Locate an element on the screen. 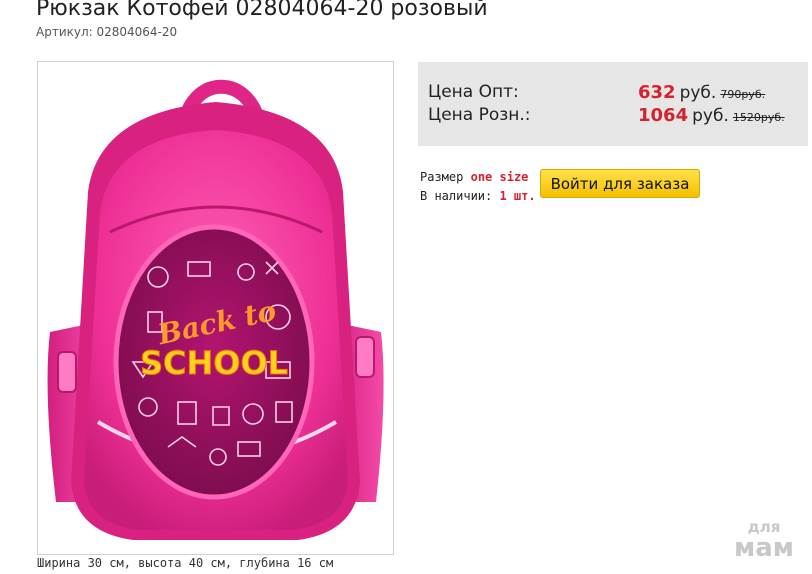 This screenshot has width=812, height=574. product-info: Размер one size В наличии: 1 шт. is located at coordinates (478, 187).